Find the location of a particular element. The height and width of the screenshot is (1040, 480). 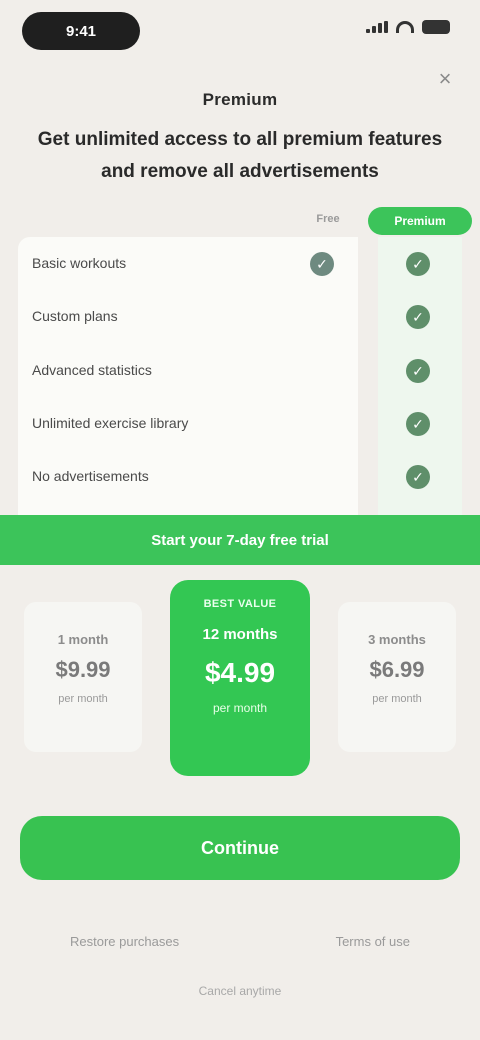

feature-label: Custom plans is located at coordinates (75, 316).